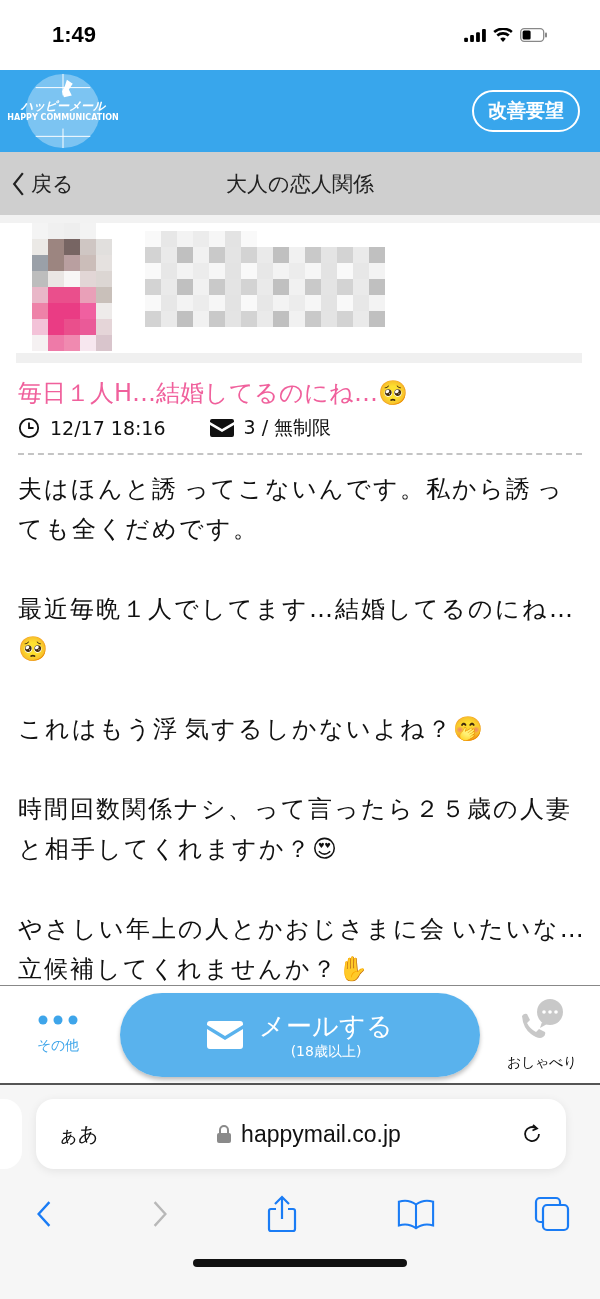  Describe the element at coordinates (63, 118) in the screenshot. I see `logo-tagline: HAPPY COMMUNICATION` at that location.